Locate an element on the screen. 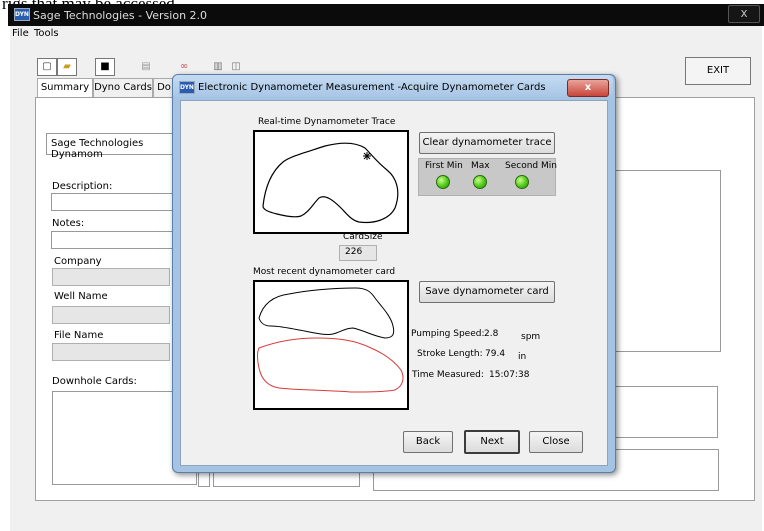 The width and height of the screenshot is (764, 531). realtime-trace-label: Real-time Dynamometer Trace is located at coordinates (327, 122).